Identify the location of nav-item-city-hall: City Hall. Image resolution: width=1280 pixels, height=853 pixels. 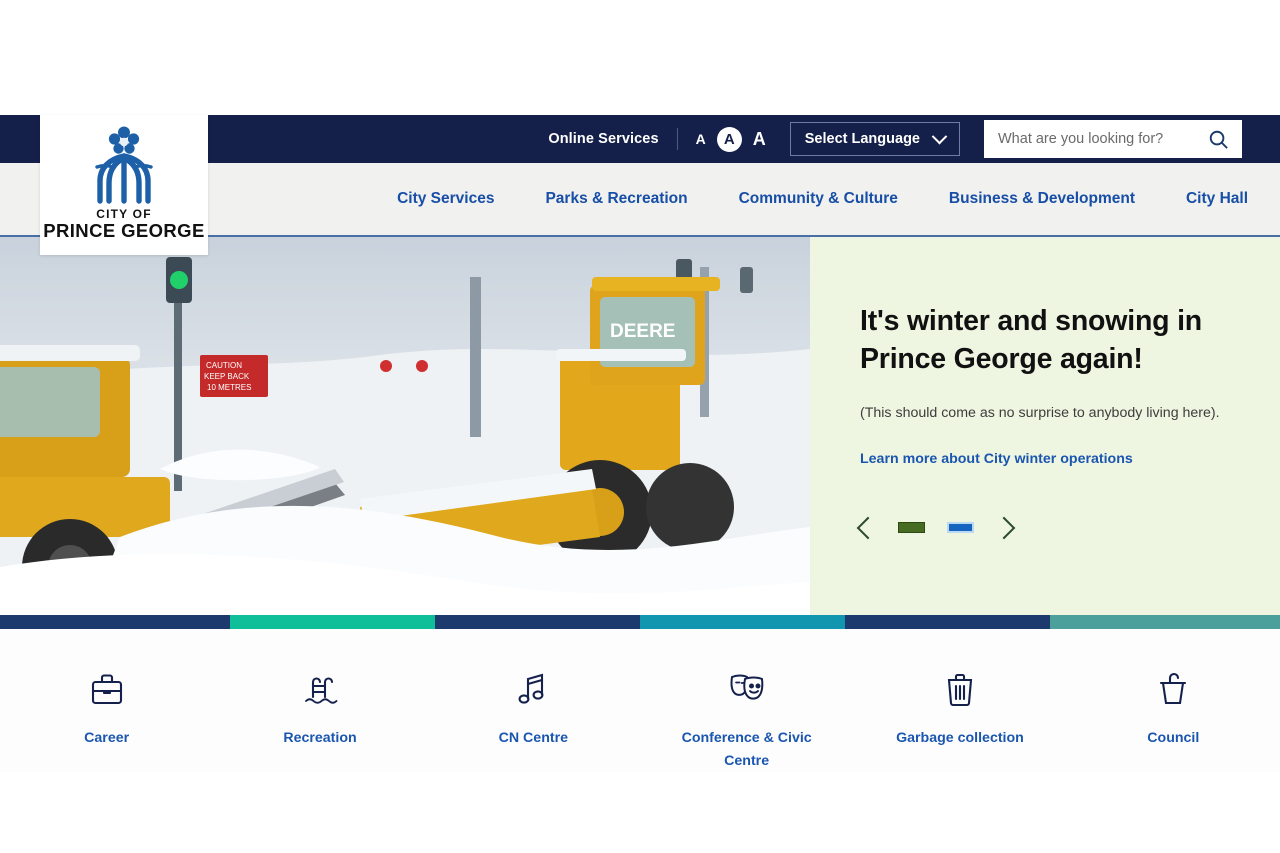
(1217, 199).